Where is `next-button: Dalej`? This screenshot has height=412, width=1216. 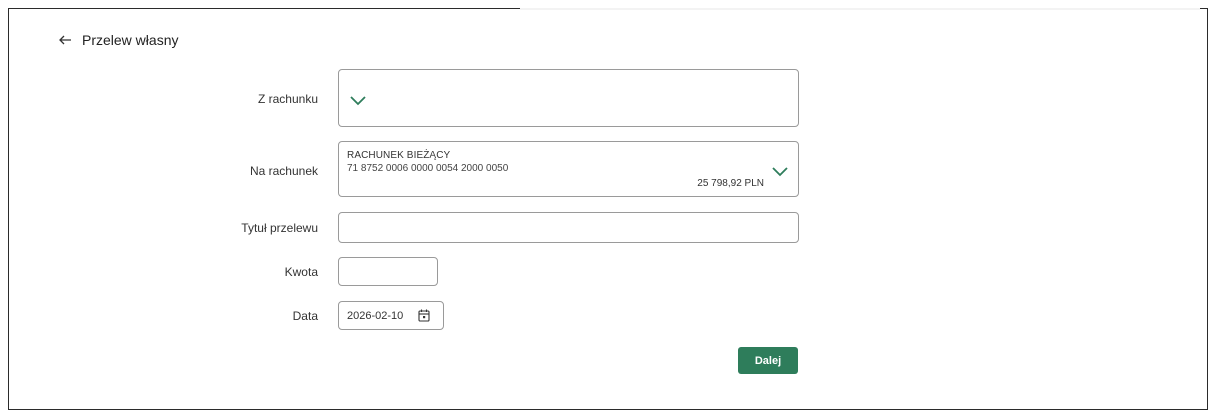 next-button: Dalej is located at coordinates (768, 360).